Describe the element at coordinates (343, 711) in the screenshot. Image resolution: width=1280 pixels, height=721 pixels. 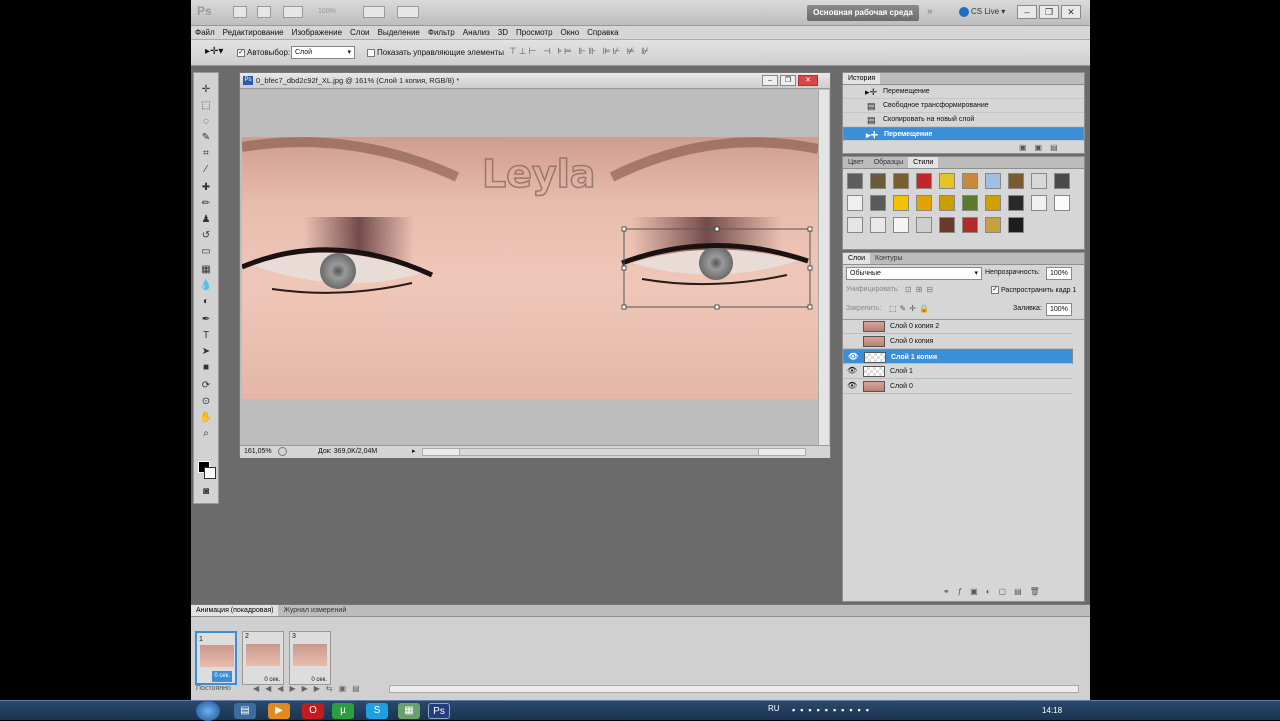
I see `utorrent-taskbar-icon: µ` at that location.